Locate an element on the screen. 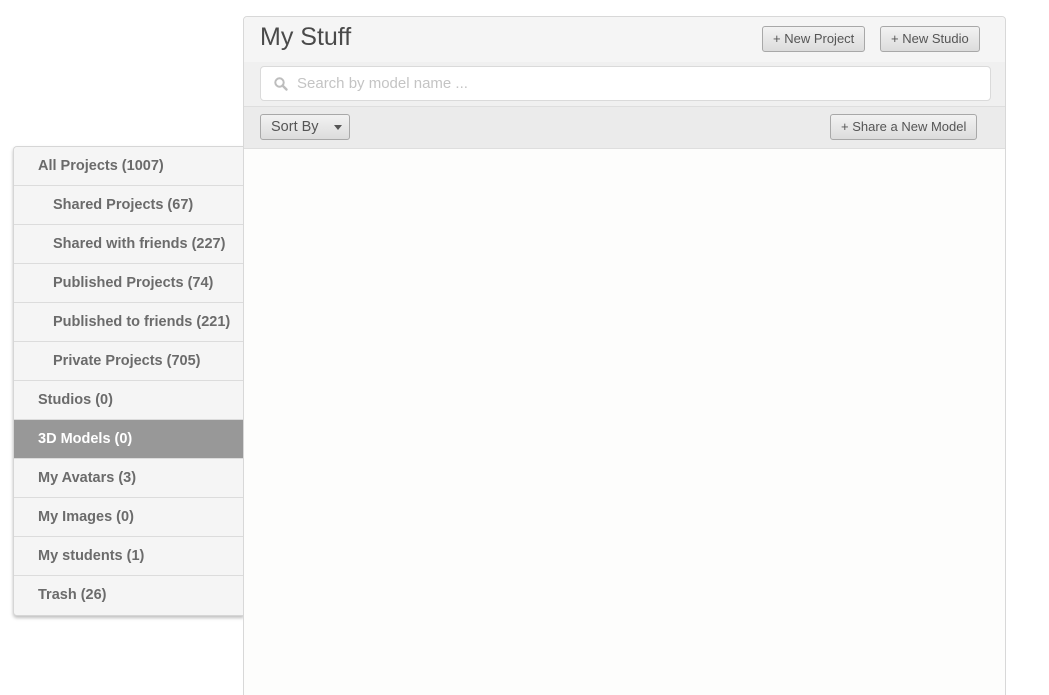 Image resolution: width=1049 pixels, height=695 pixels. share-new-model-button: + Share a New Model is located at coordinates (904, 127).